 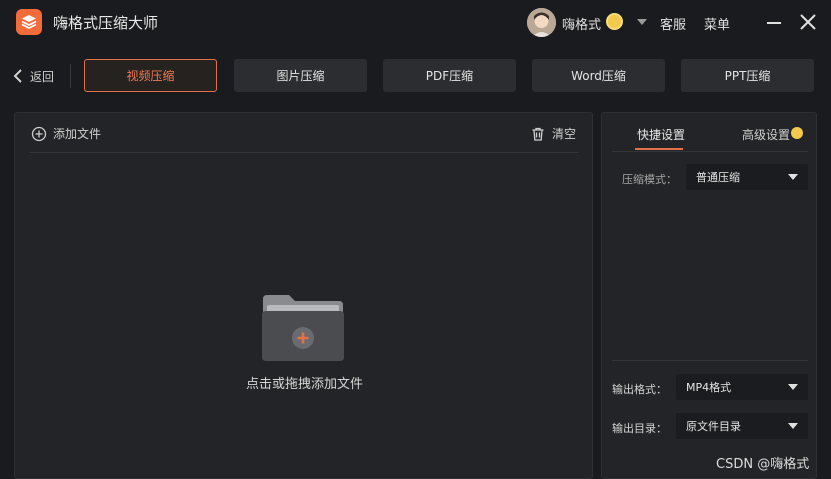 What do you see at coordinates (639, 389) in the screenshot?
I see `output-format-label: 输出格式：` at bounding box center [639, 389].